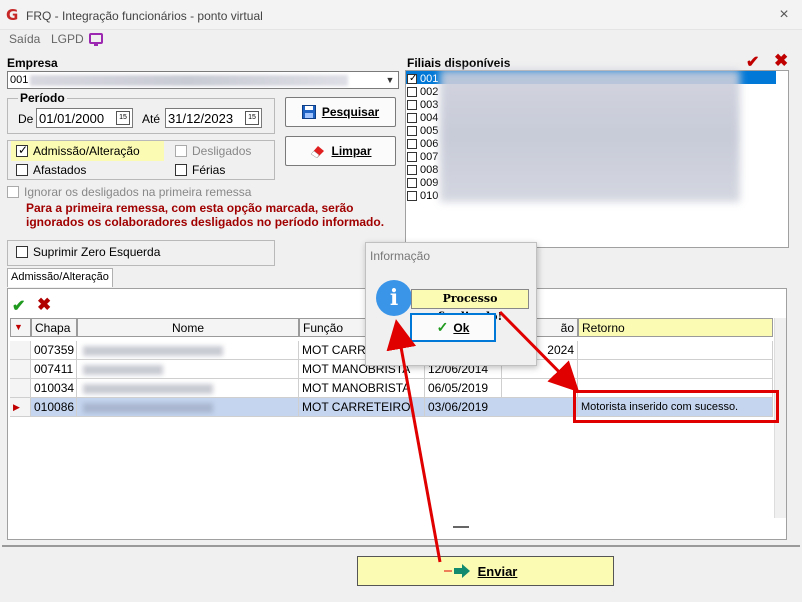 The image size is (802, 602). Describe the element at coordinates (483, 441) in the screenshot. I see `annotation-arrows` at that location.